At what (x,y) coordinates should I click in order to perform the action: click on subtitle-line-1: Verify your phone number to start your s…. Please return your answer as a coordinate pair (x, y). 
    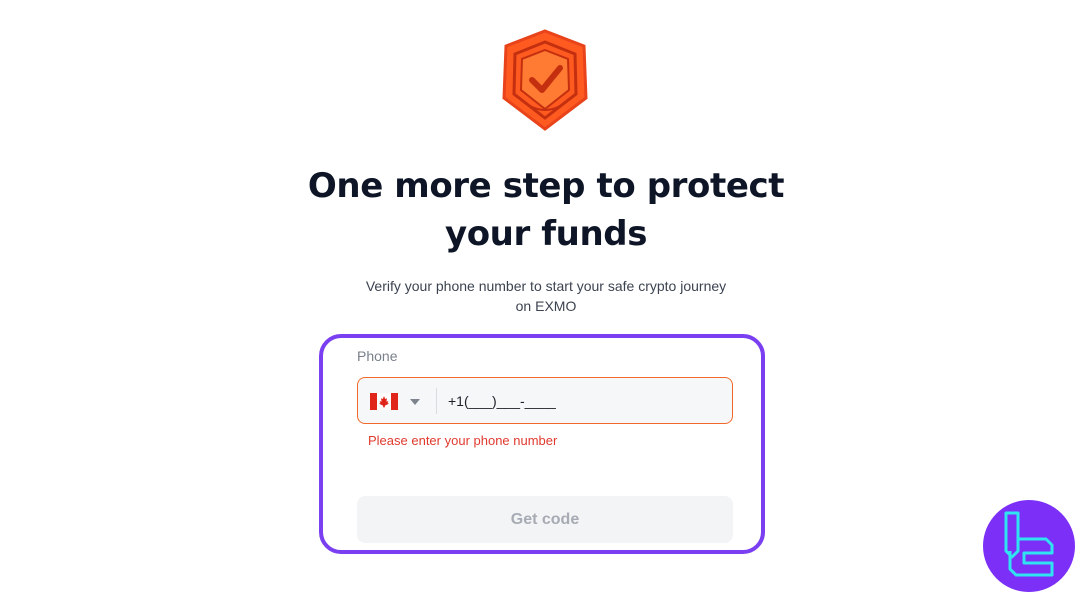
    Looking at the image, I should click on (546, 286).